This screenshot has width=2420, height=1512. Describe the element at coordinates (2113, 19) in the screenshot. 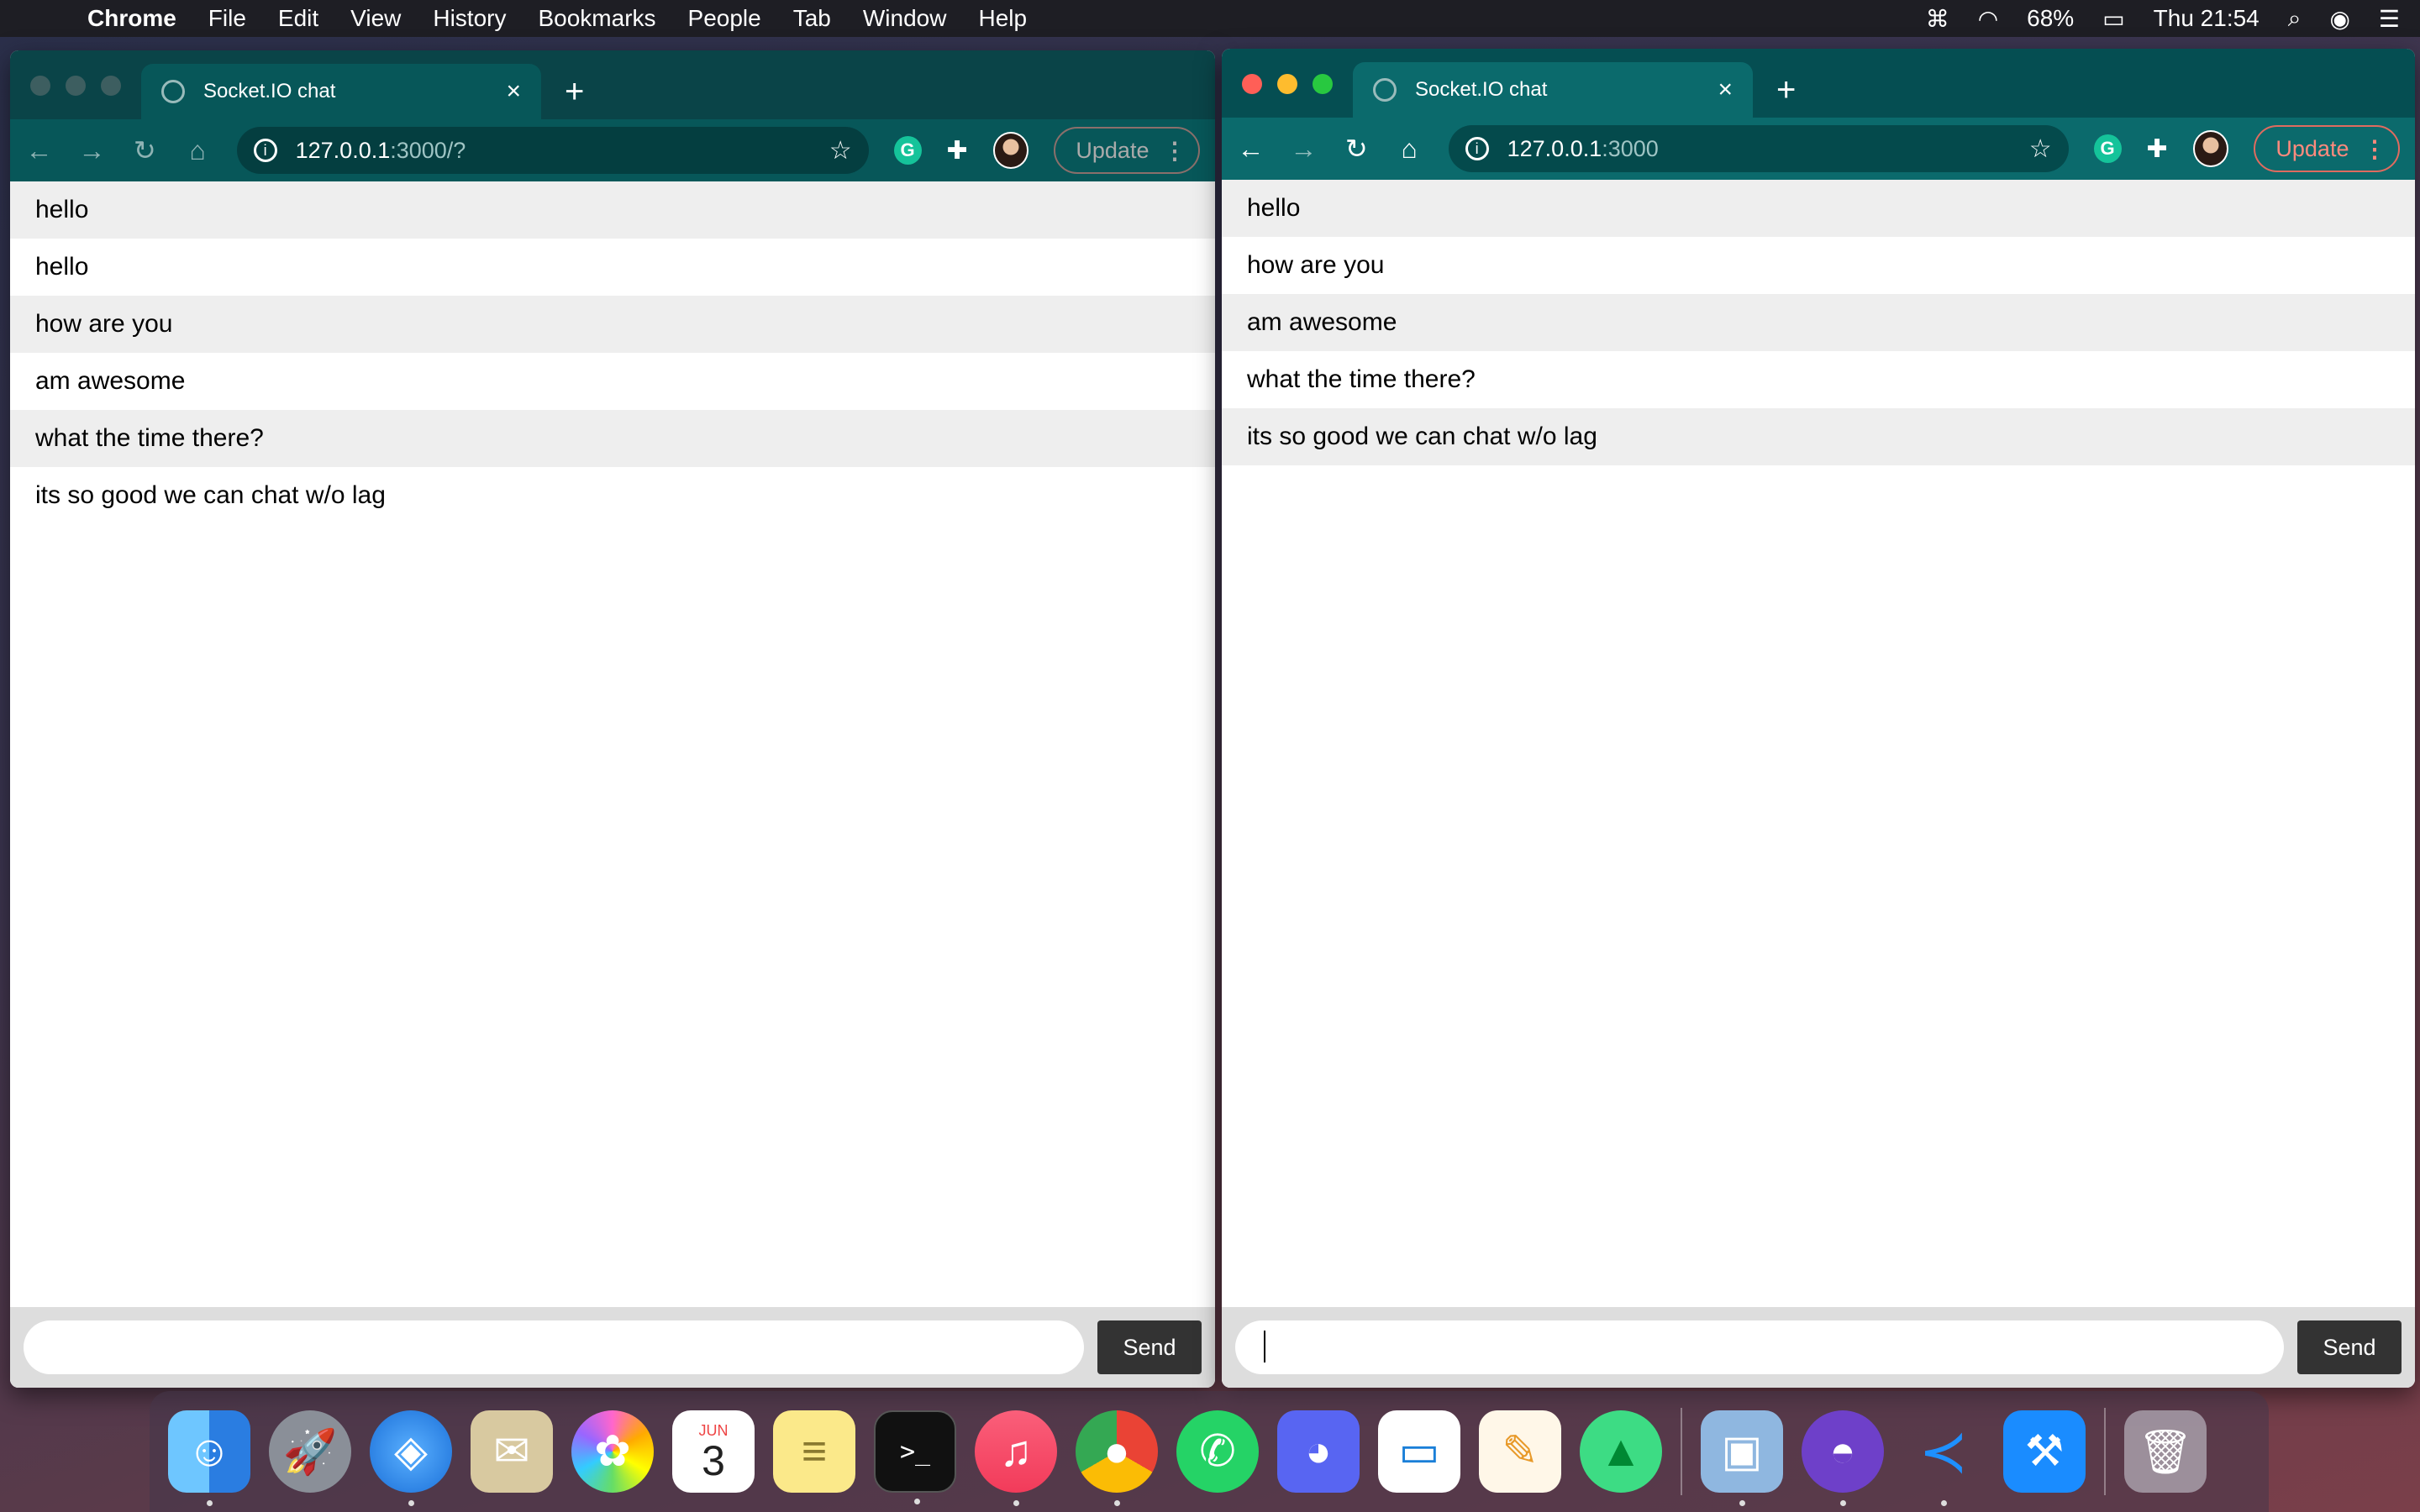

I see `battery-icon: ▭` at that location.